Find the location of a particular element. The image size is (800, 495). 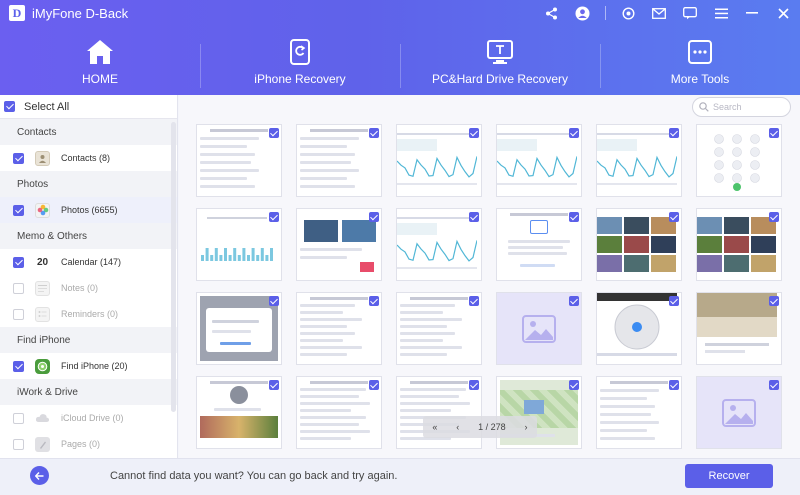

photos-checkbox is located at coordinates (18, 210).